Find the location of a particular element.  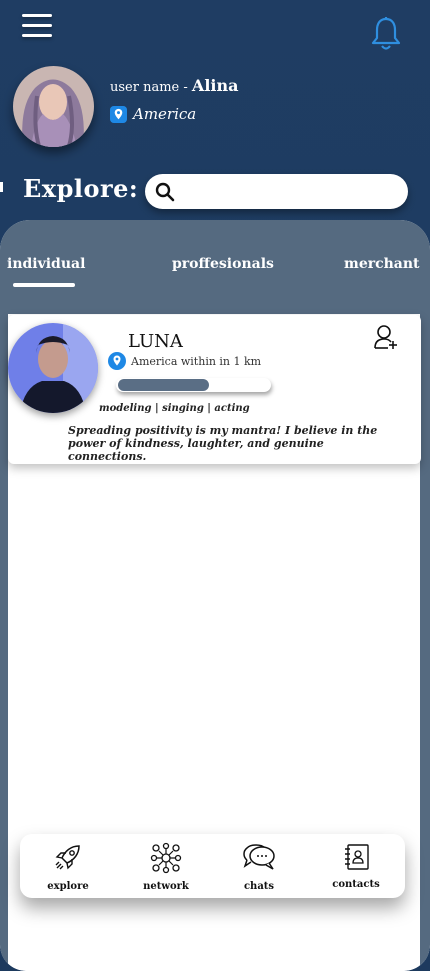

panel-left-border is located at coordinates (4, 642).